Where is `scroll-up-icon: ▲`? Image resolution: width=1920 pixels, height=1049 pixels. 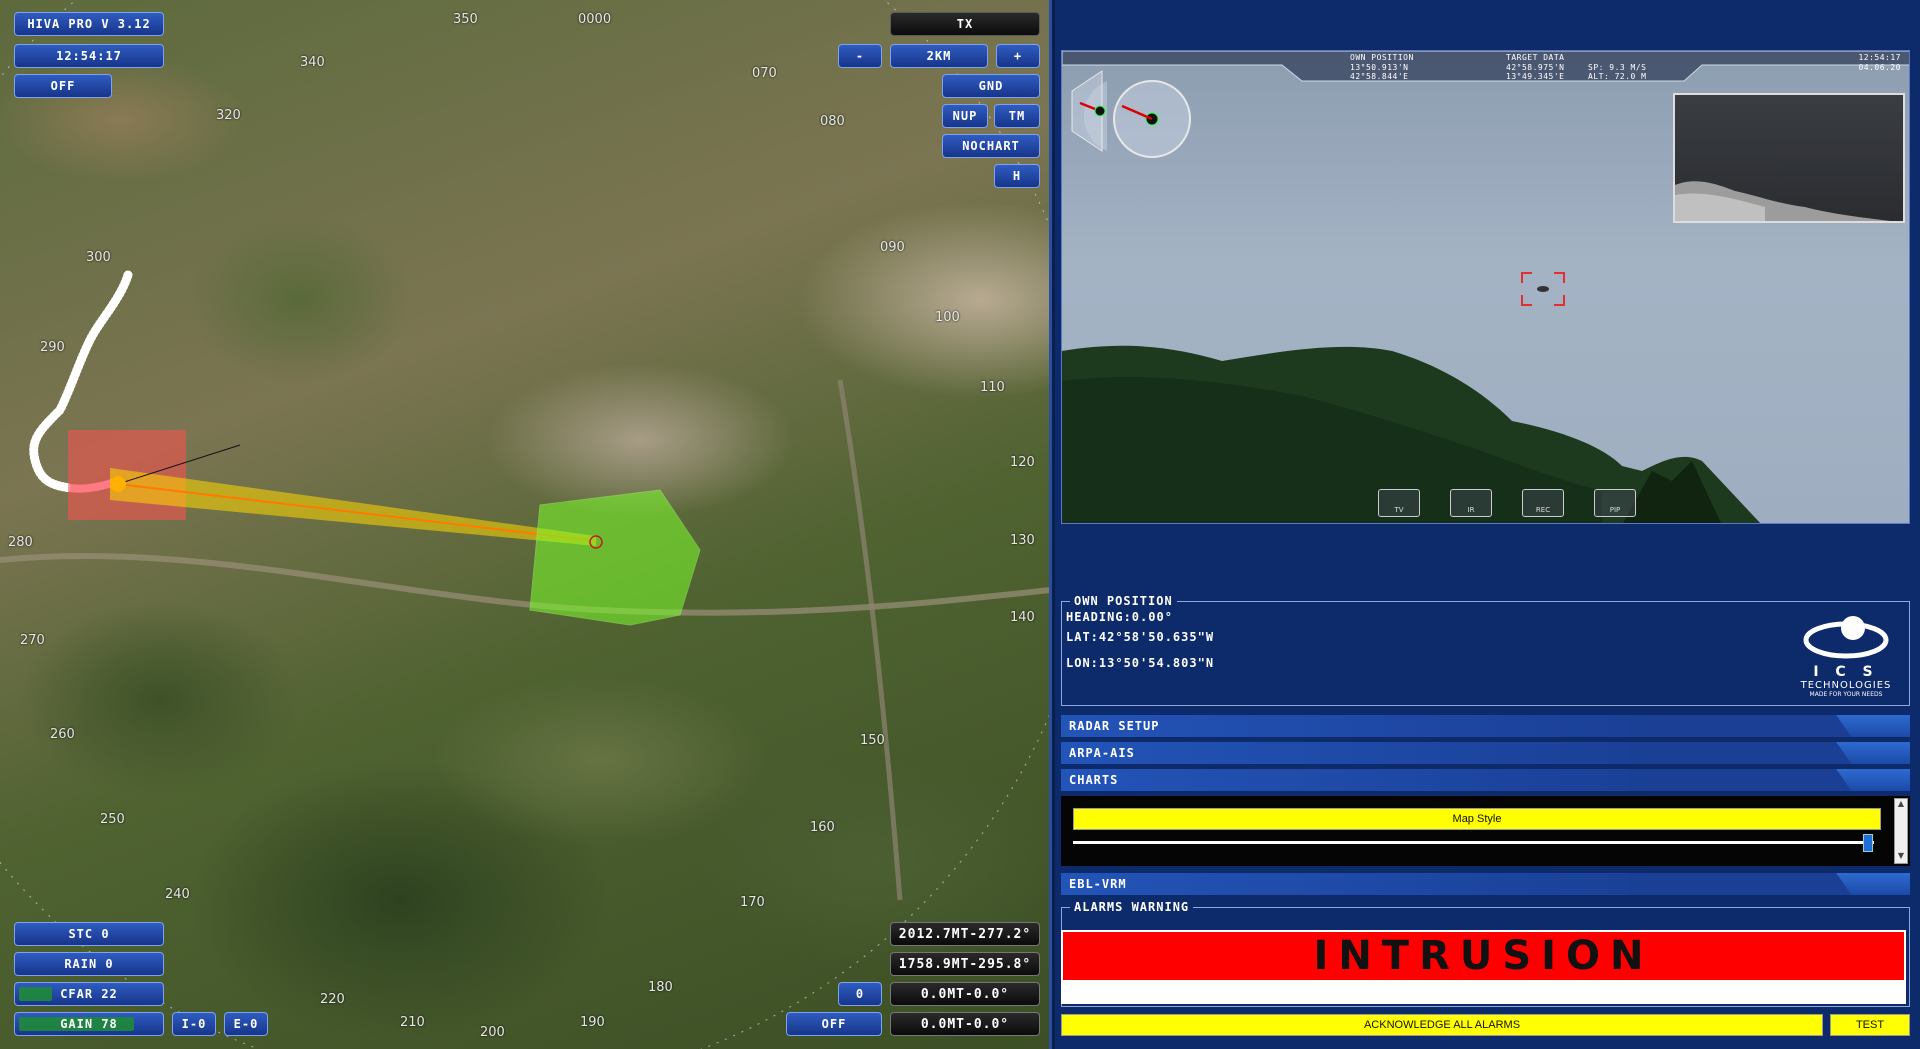 scroll-up-icon: ▲ is located at coordinates (1901, 805).